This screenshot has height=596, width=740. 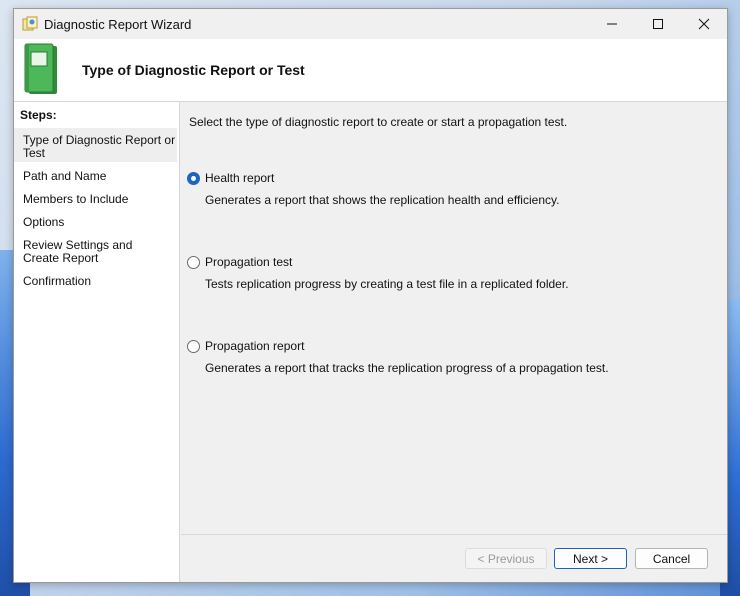 What do you see at coordinates (193, 178) in the screenshot?
I see `health-report-radio` at bounding box center [193, 178].